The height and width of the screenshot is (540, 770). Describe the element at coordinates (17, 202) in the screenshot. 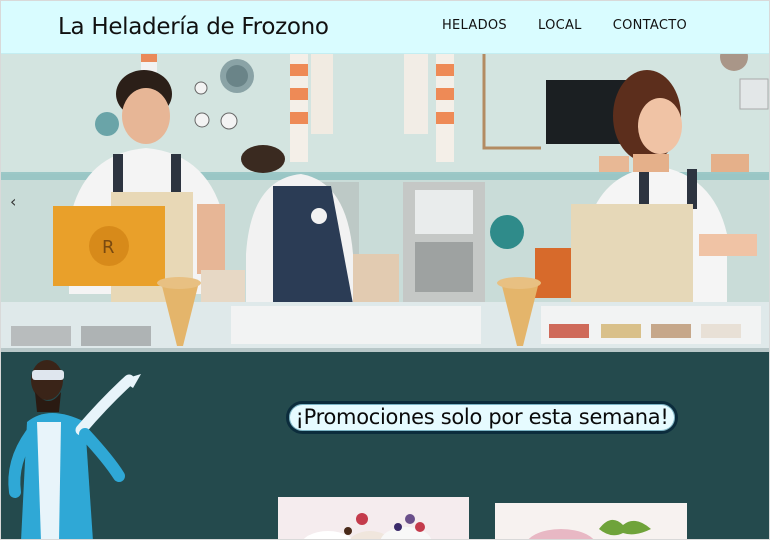

I see `carousel-prev-arrow: ‹` at that location.